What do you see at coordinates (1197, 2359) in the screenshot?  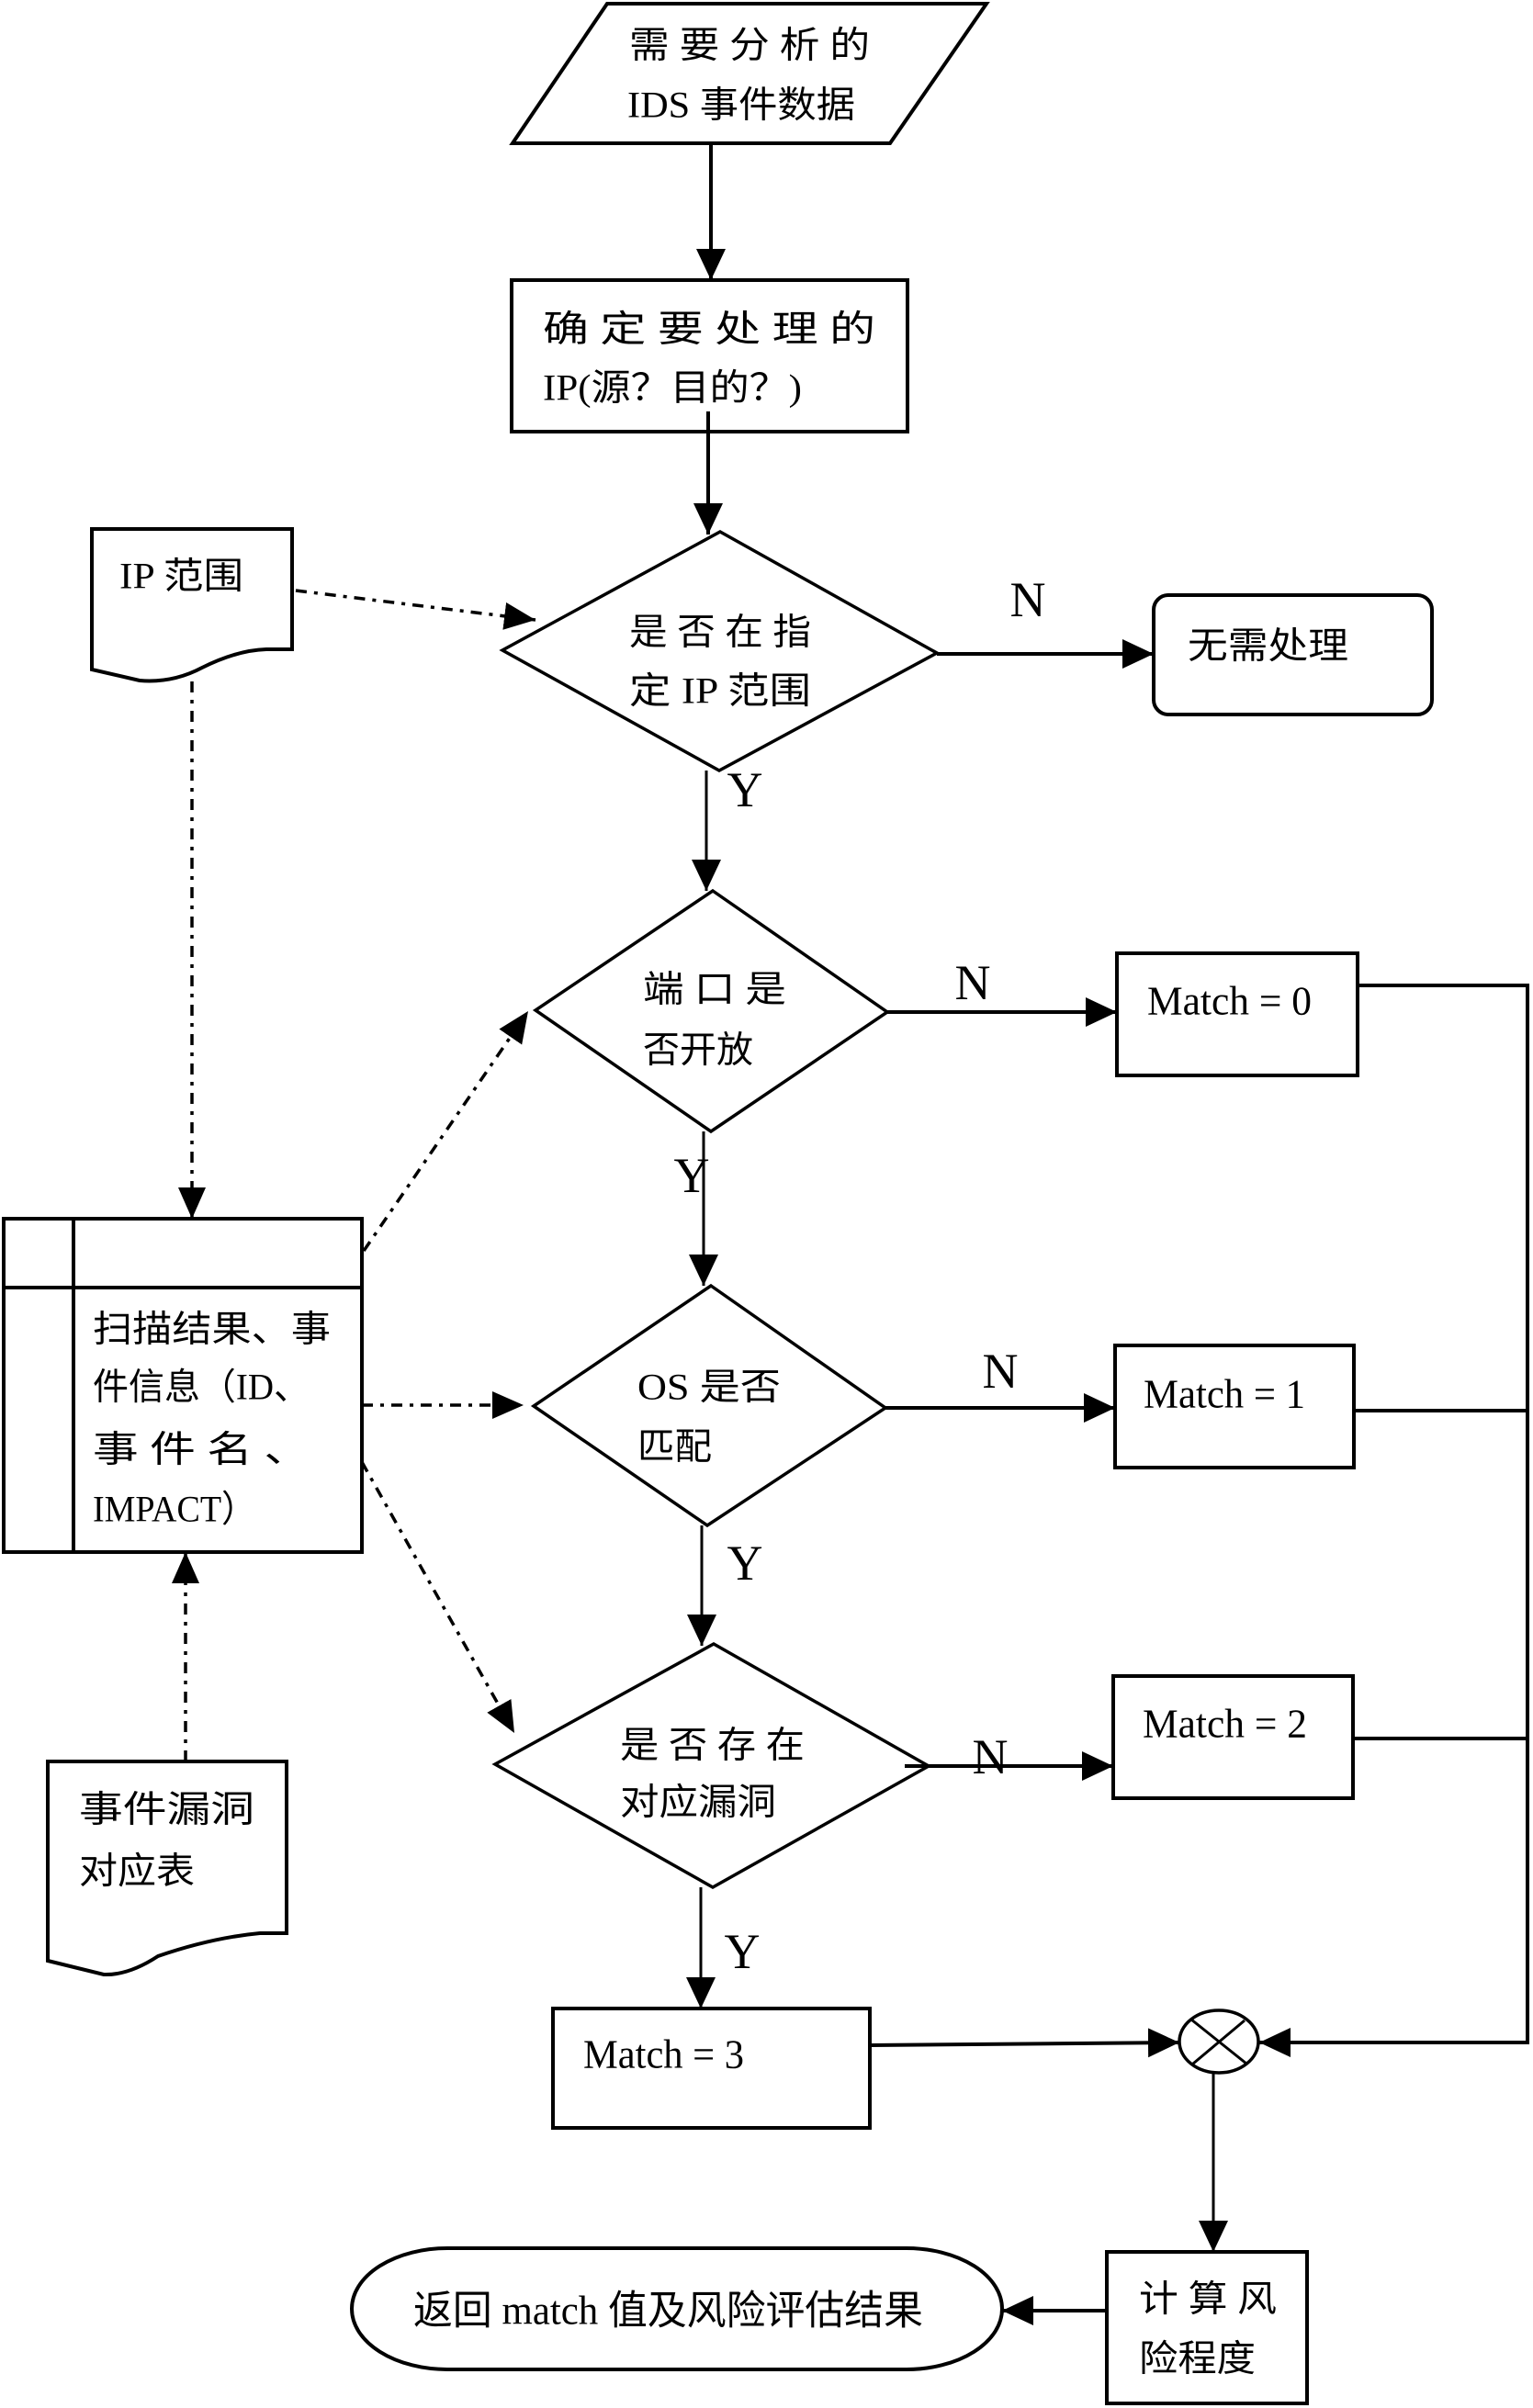 I see `compute-risk-line-2: 险程度` at bounding box center [1197, 2359].